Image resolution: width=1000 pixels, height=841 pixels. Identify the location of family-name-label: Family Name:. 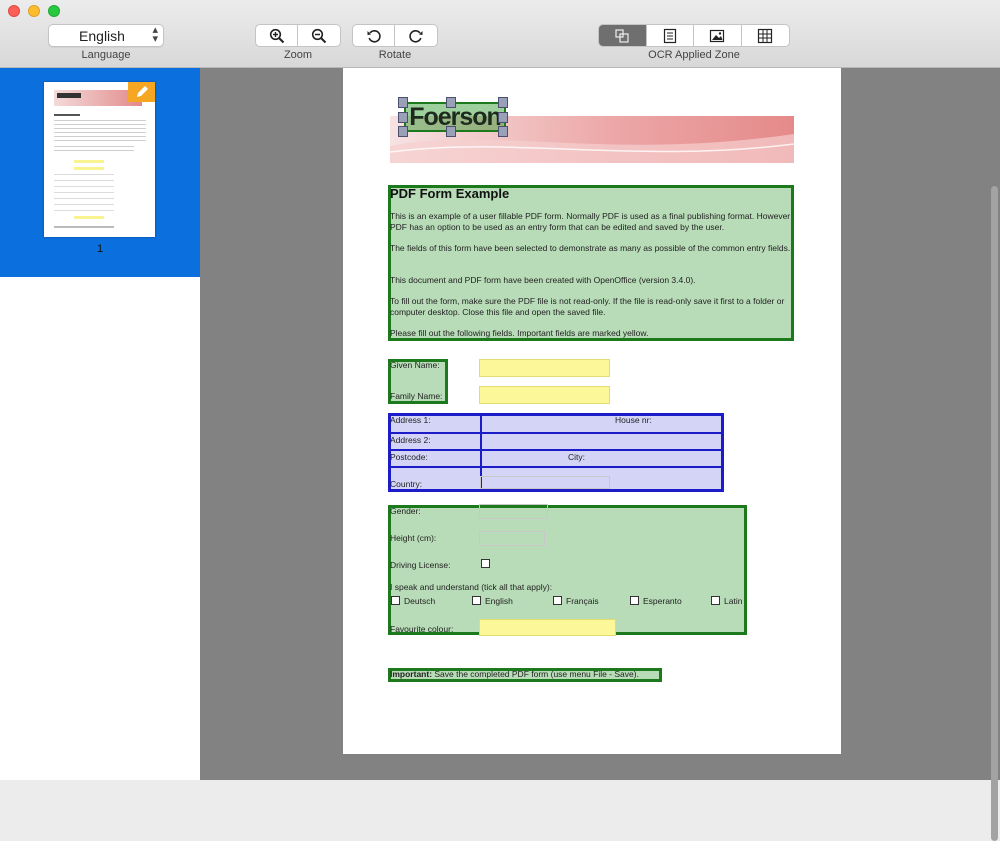
(416, 396).